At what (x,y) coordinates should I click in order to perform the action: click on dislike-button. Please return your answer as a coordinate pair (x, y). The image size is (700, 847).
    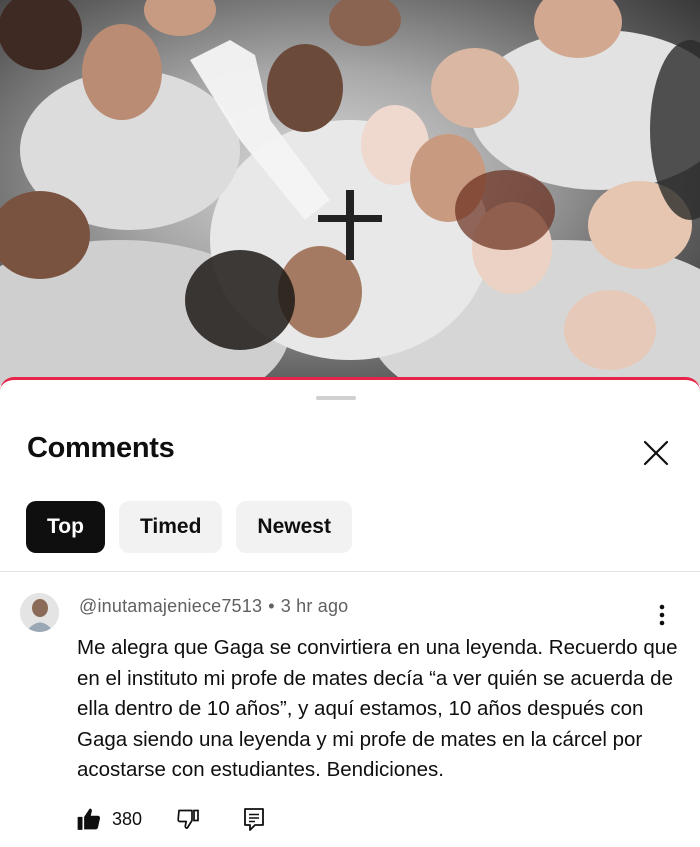
    Looking at the image, I should click on (188, 819).